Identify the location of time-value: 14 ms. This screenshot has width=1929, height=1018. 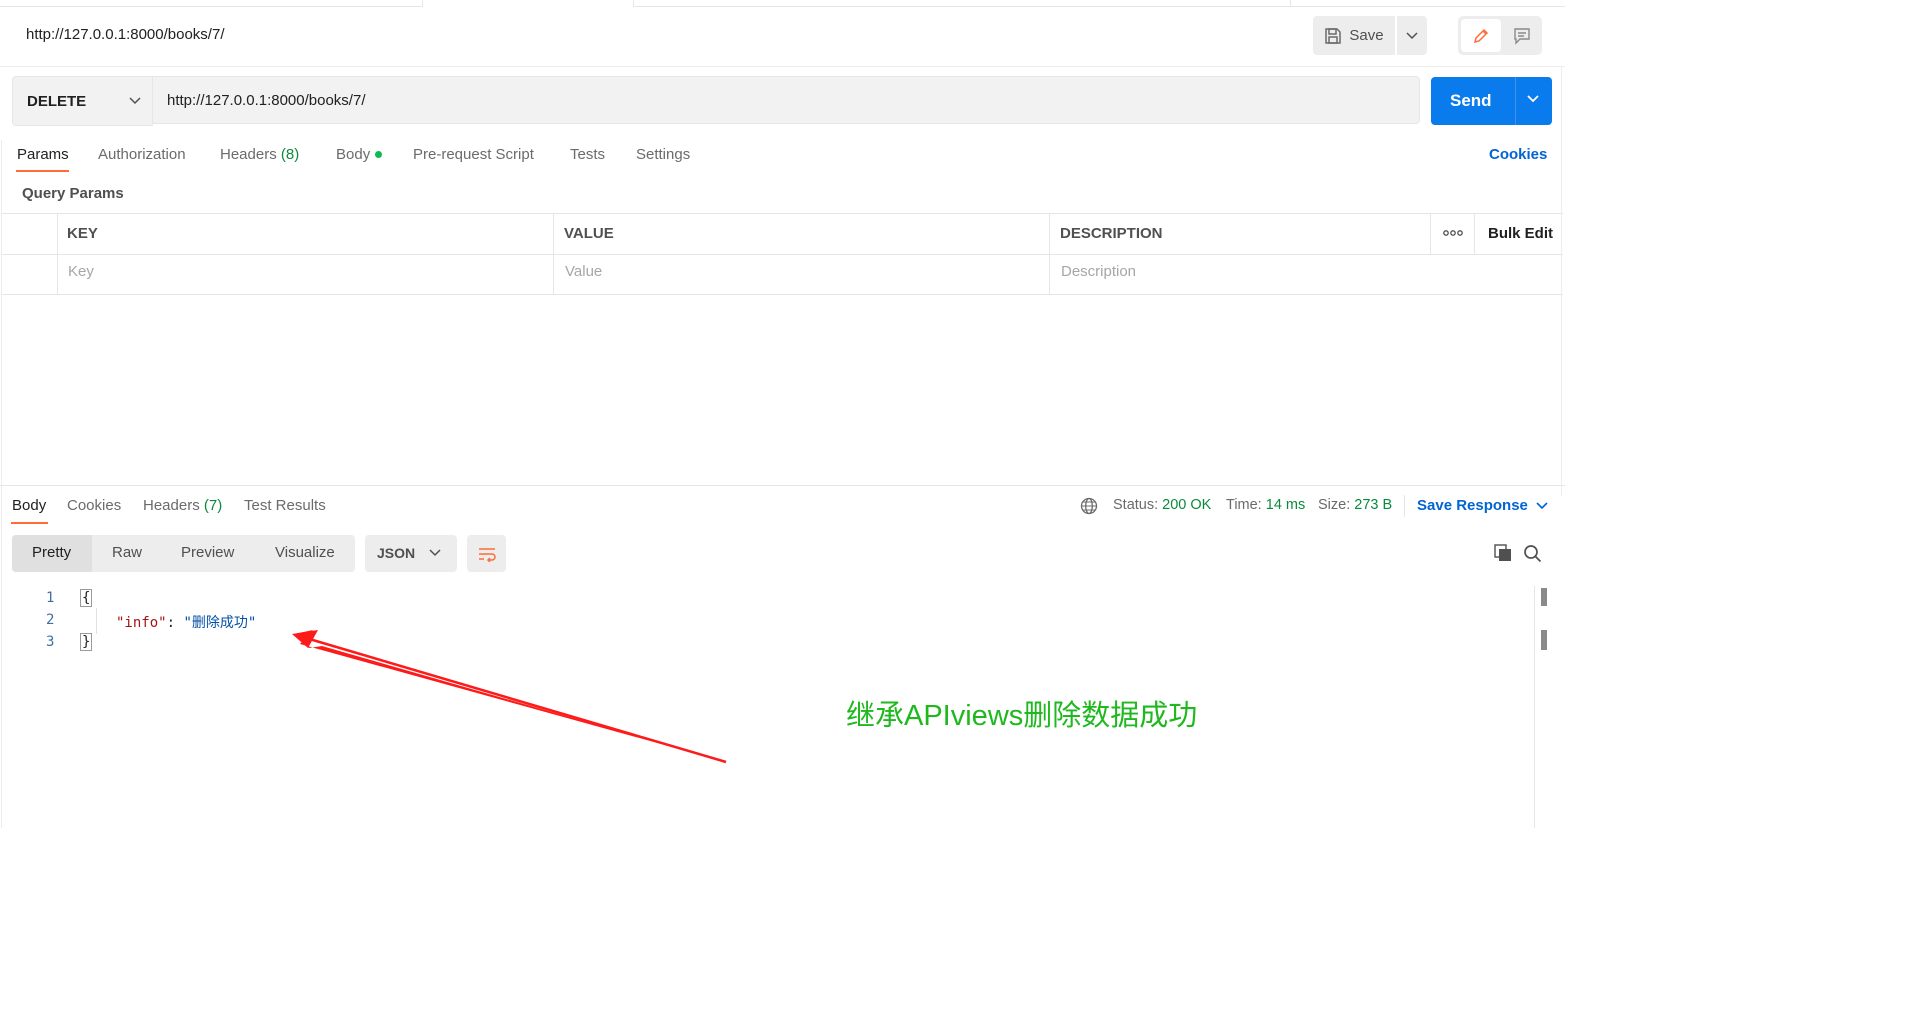
(1285, 505).